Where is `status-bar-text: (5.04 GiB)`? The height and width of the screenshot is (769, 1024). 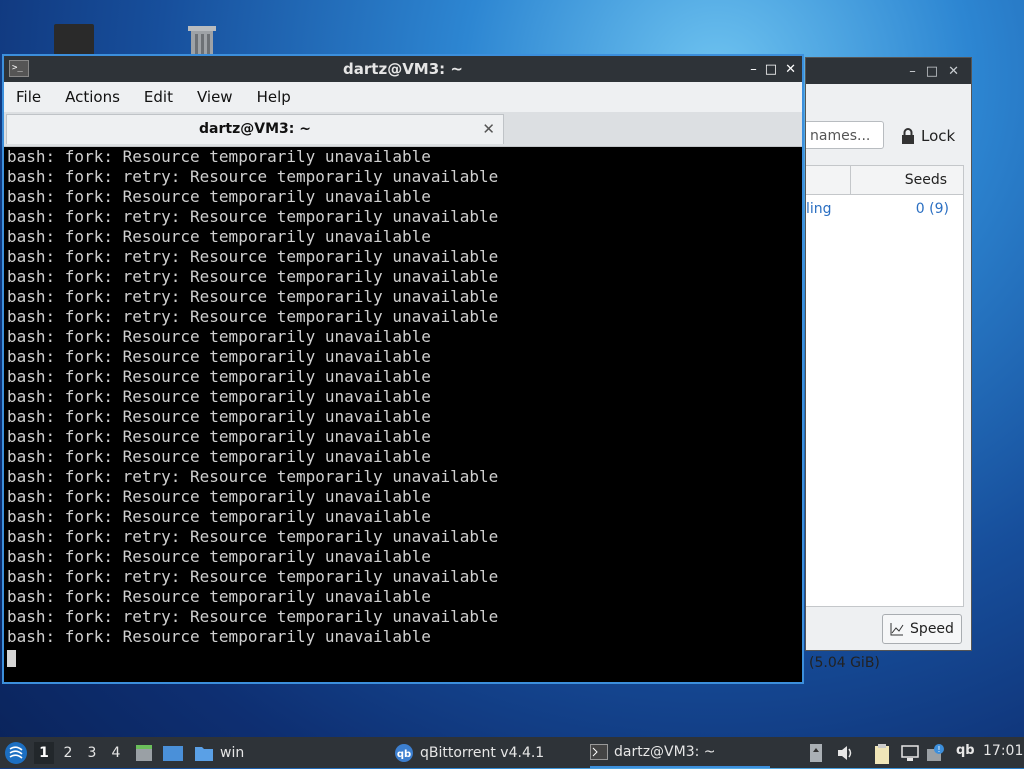
status-bar-text: (5.04 GiB) is located at coordinates (844, 663).